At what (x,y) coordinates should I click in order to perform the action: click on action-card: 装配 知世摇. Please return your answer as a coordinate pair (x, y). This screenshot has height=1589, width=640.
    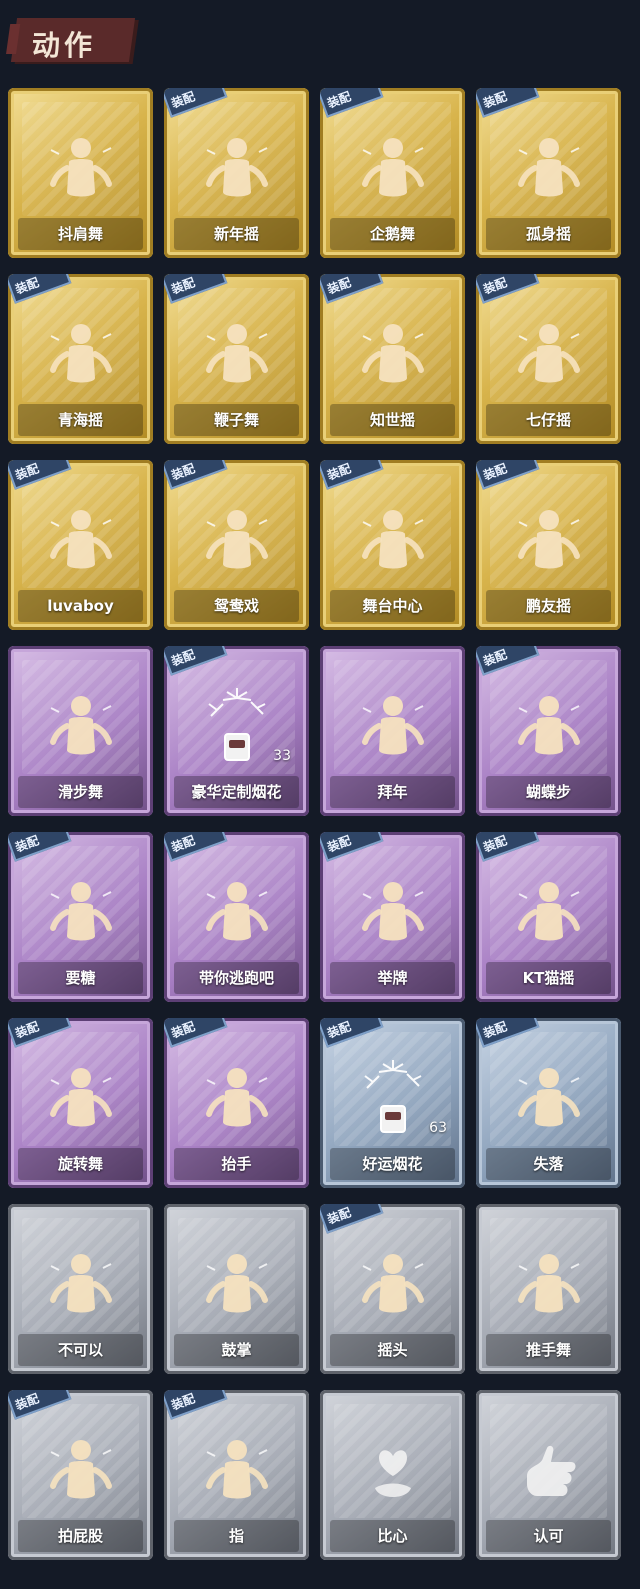
    Looking at the image, I should click on (392, 359).